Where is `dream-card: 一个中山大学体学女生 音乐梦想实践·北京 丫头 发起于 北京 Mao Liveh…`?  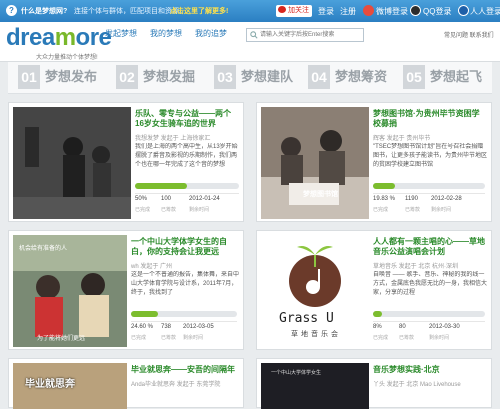
dream-card: 一个中山大学体学女生 音乐梦想实践·北京 丫头 发起于 北京 Mao Liveh… is located at coordinates (374, 383).